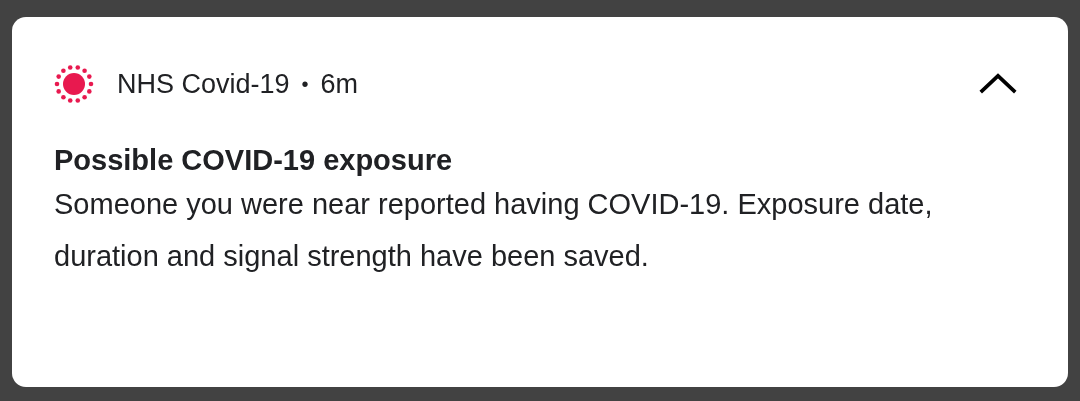 This screenshot has width=1080, height=401. I want to click on app-name: NHS Covid-19, so click(203, 84).